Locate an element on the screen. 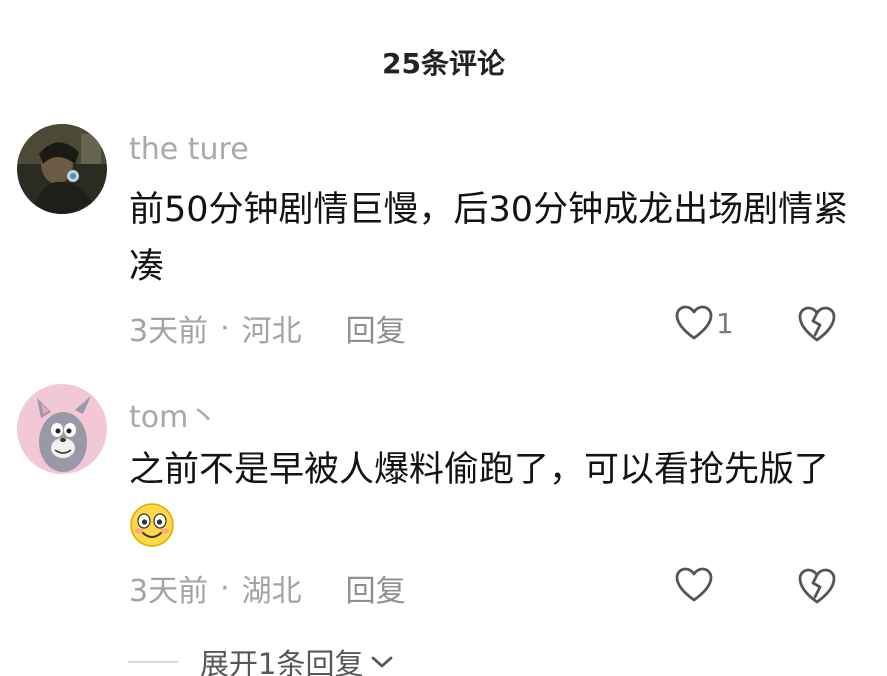  comment-meta: 3天前 · 湖北 回复 is located at coordinates (267, 588).